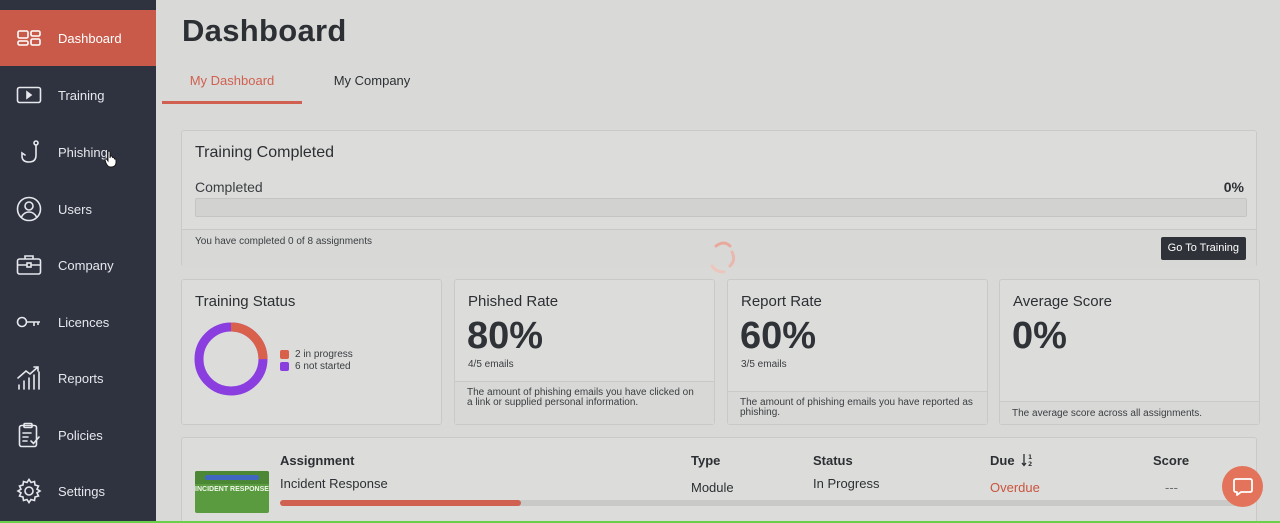  I want to click on sidebar-item-training: Training, so click(78, 95).